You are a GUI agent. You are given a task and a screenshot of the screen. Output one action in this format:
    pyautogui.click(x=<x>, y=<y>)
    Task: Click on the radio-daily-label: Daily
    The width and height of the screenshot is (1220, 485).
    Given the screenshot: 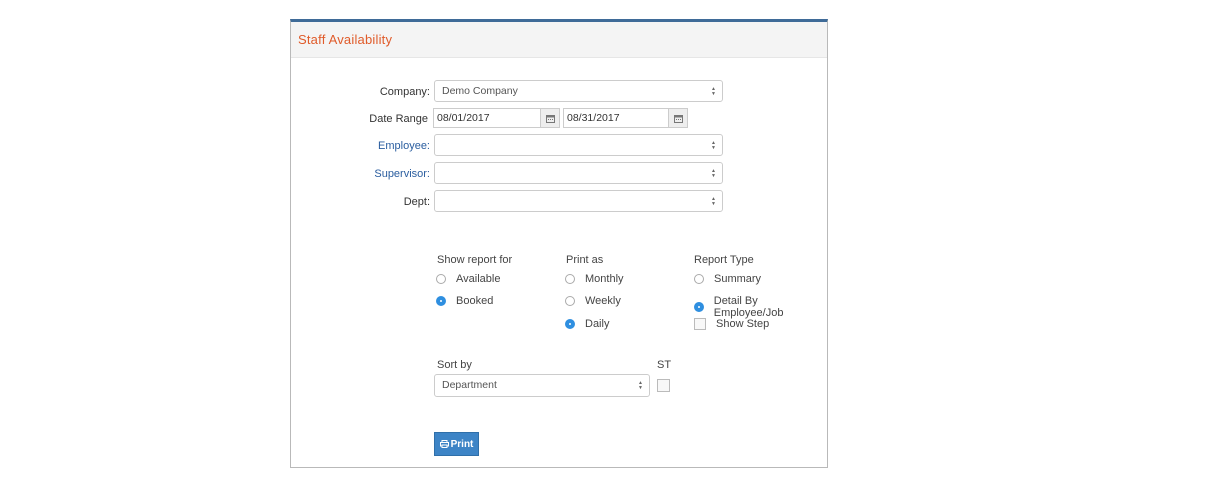 What is the action you would take?
    pyautogui.click(x=597, y=324)
    